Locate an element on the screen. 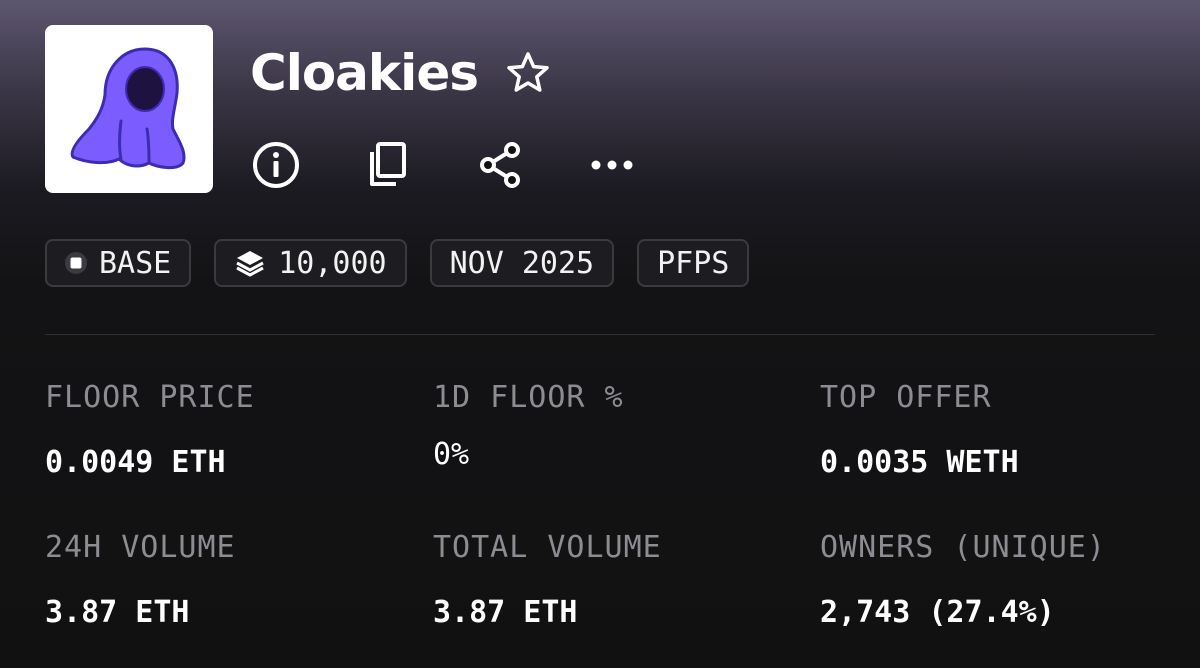 The image size is (1200, 668). collection-header: Cloakies is located at coordinates (401, 73).